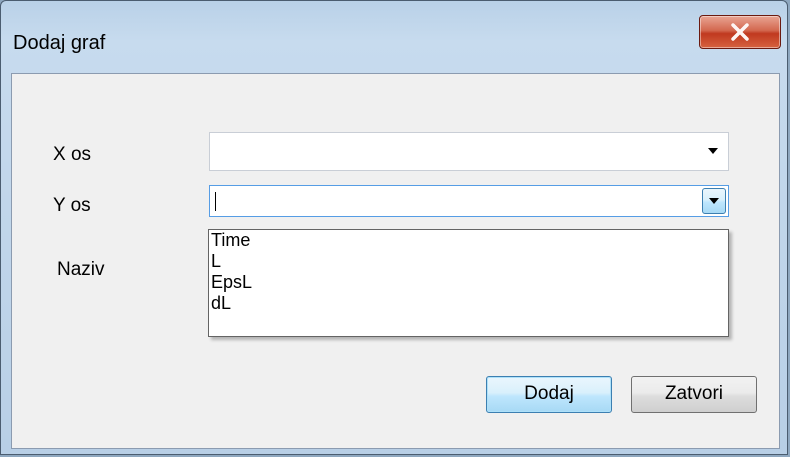  I want to click on dropdown-option-epsl: EpsL, so click(468, 282).